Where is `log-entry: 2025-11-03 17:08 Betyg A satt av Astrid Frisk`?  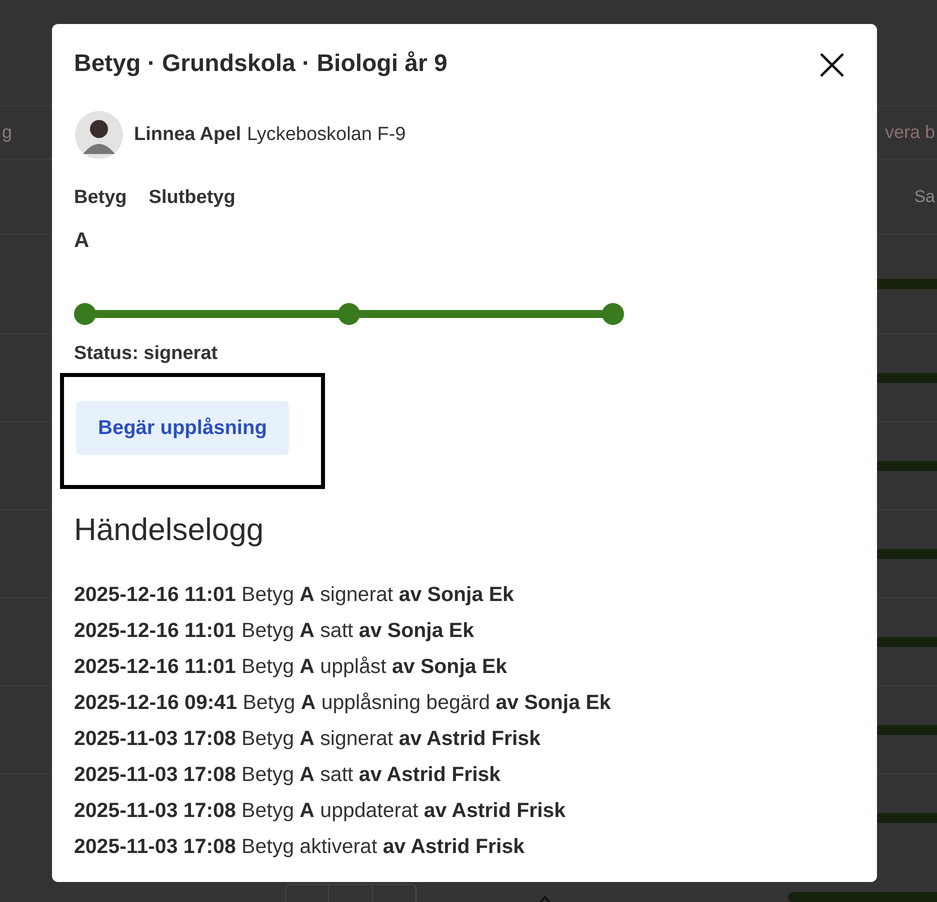
log-entry: 2025-11-03 17:08 Betyg A satt av Astrid Frisk is located at coordinates (288, 775).